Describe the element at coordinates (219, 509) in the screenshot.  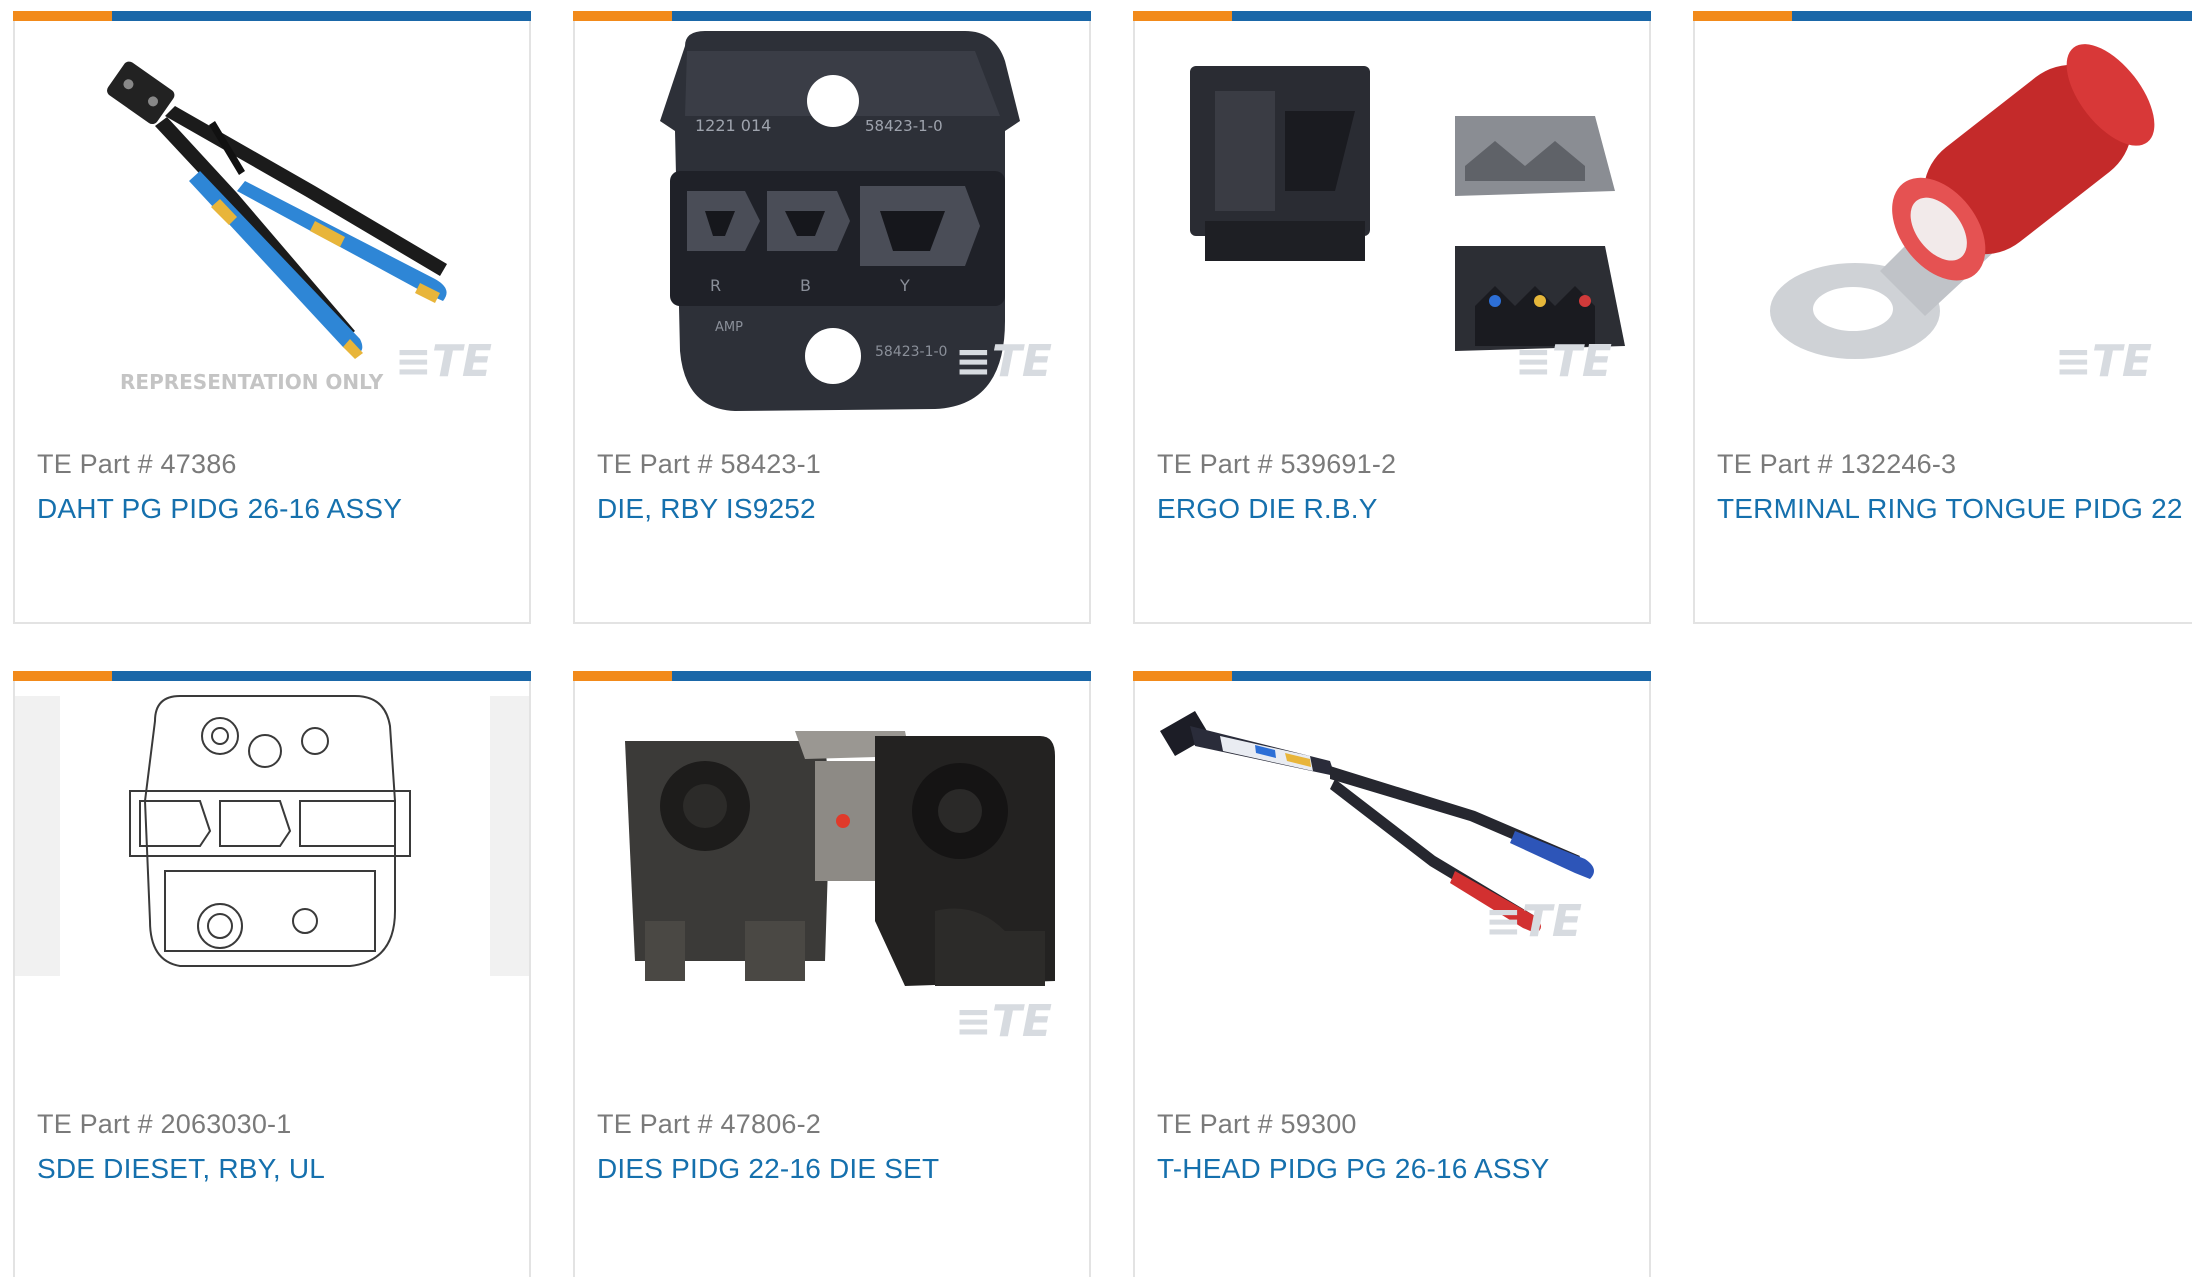
I see `product-link: DAHT PG PIDG 26-16 ASSY` at that location.